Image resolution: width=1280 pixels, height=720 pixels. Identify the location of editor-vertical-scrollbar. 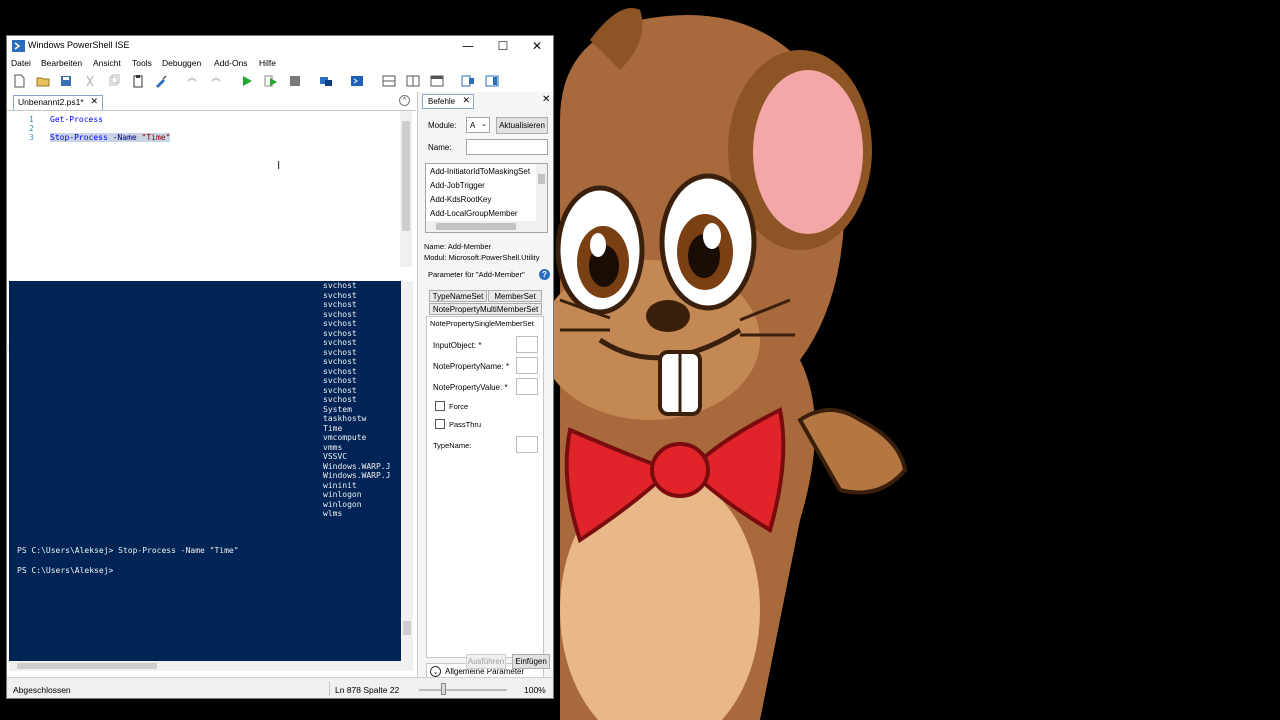
(406, 189).